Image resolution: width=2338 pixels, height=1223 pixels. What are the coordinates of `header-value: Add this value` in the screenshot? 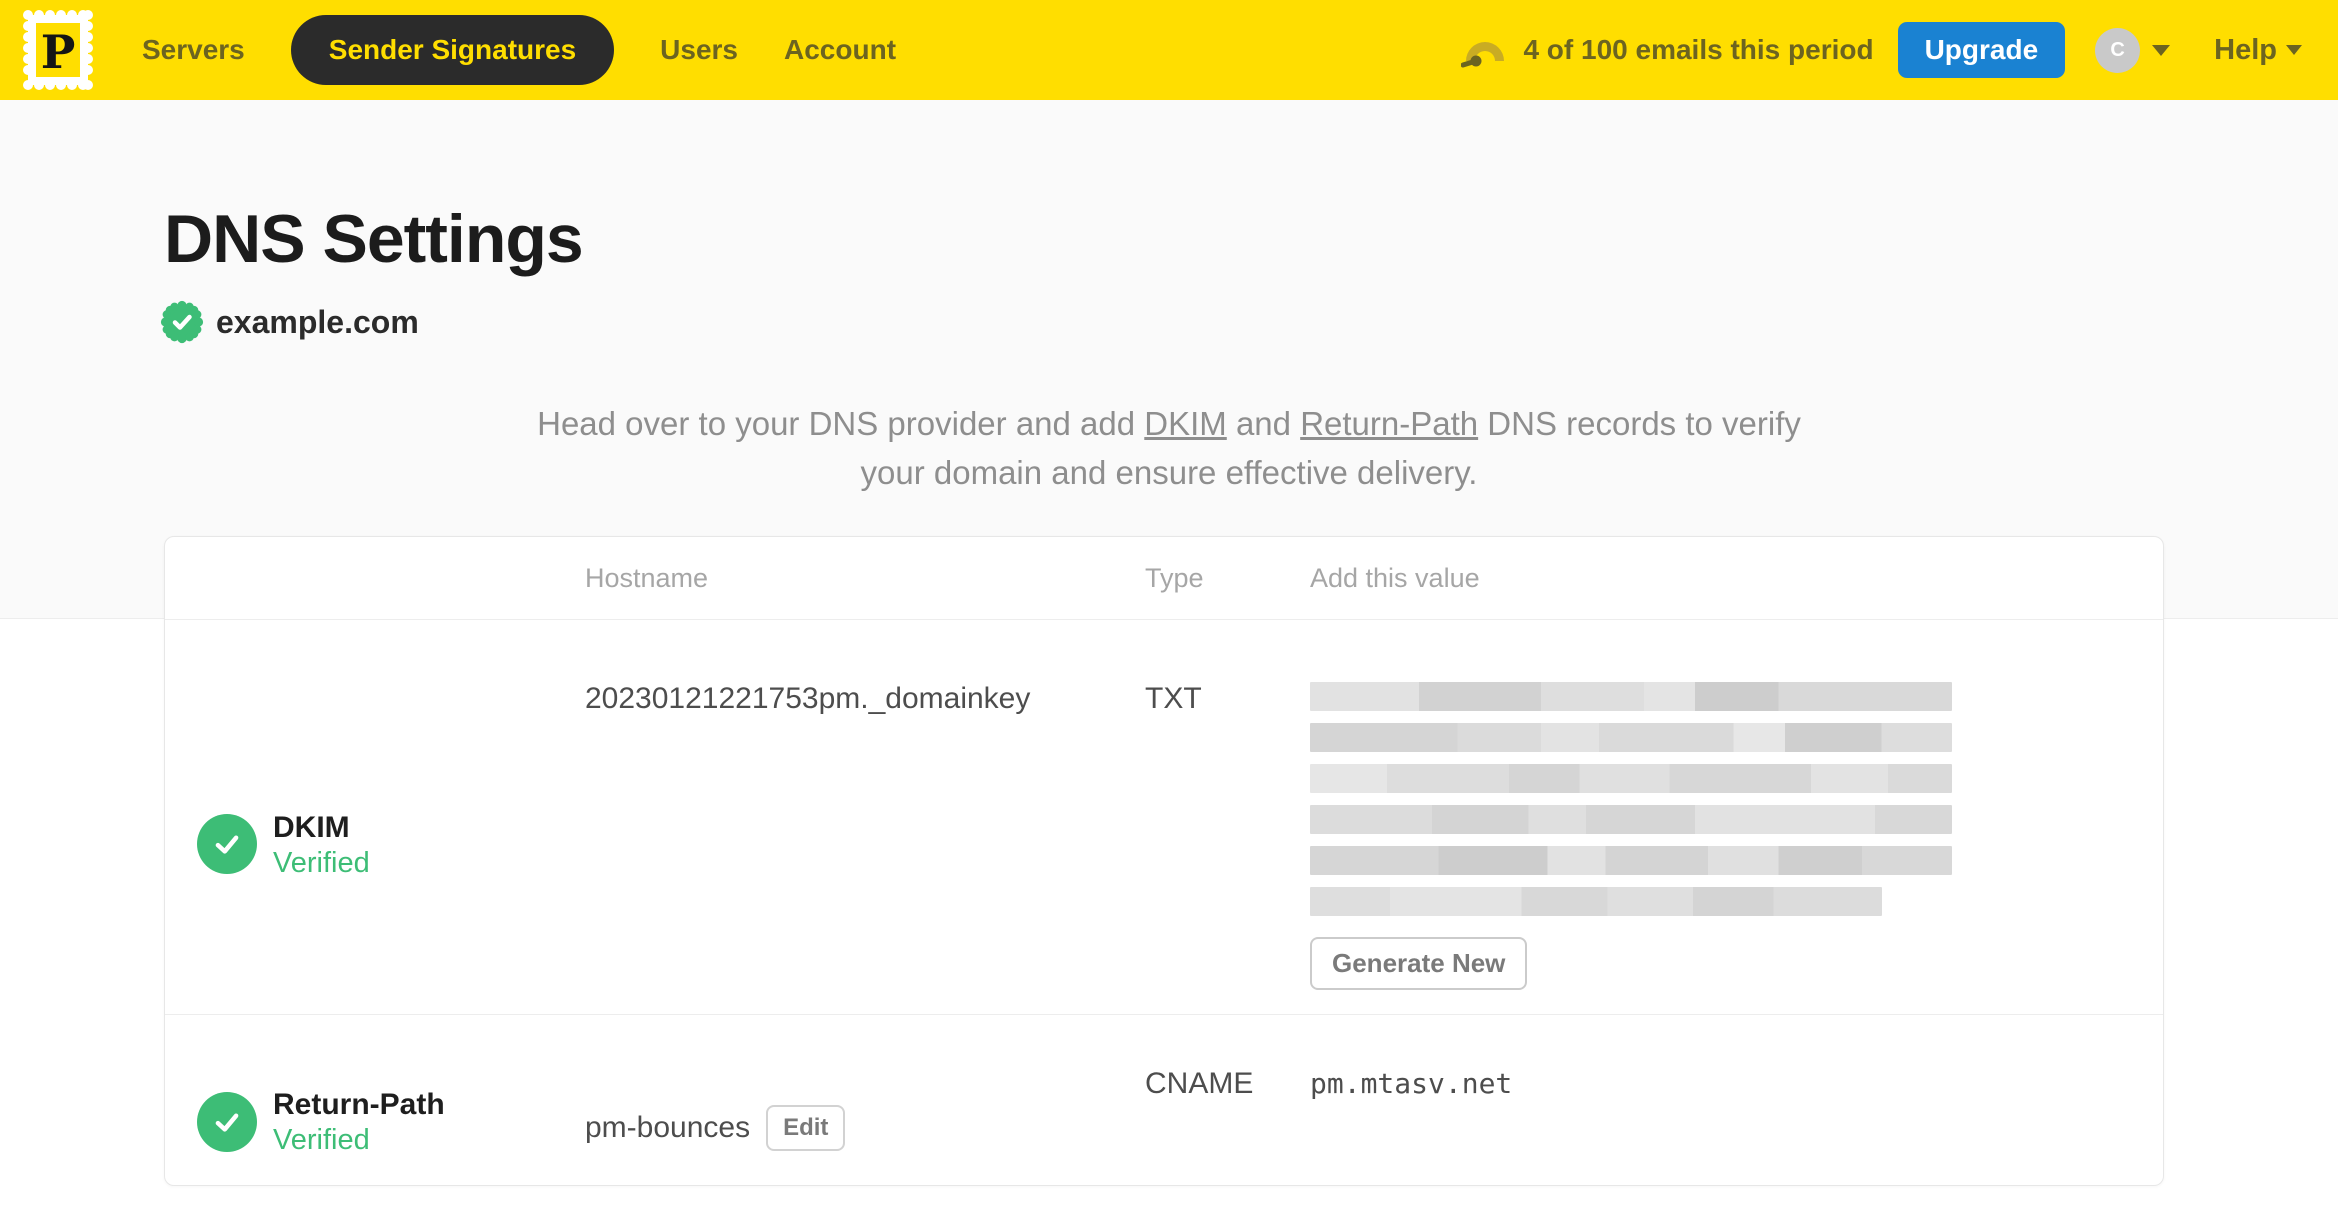 It's located at (1395, 577).